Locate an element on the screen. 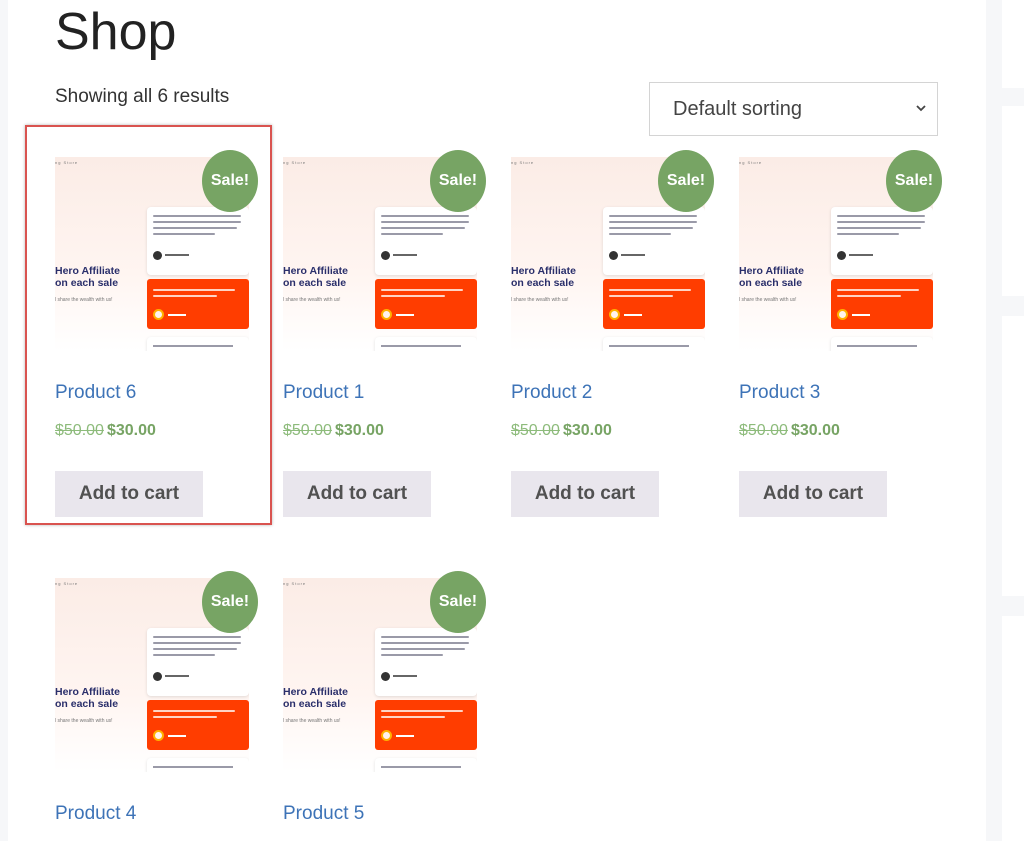 The width and height of the screenshot is (1024, 841). page-left-gutter is located at coordinates (4, 420).